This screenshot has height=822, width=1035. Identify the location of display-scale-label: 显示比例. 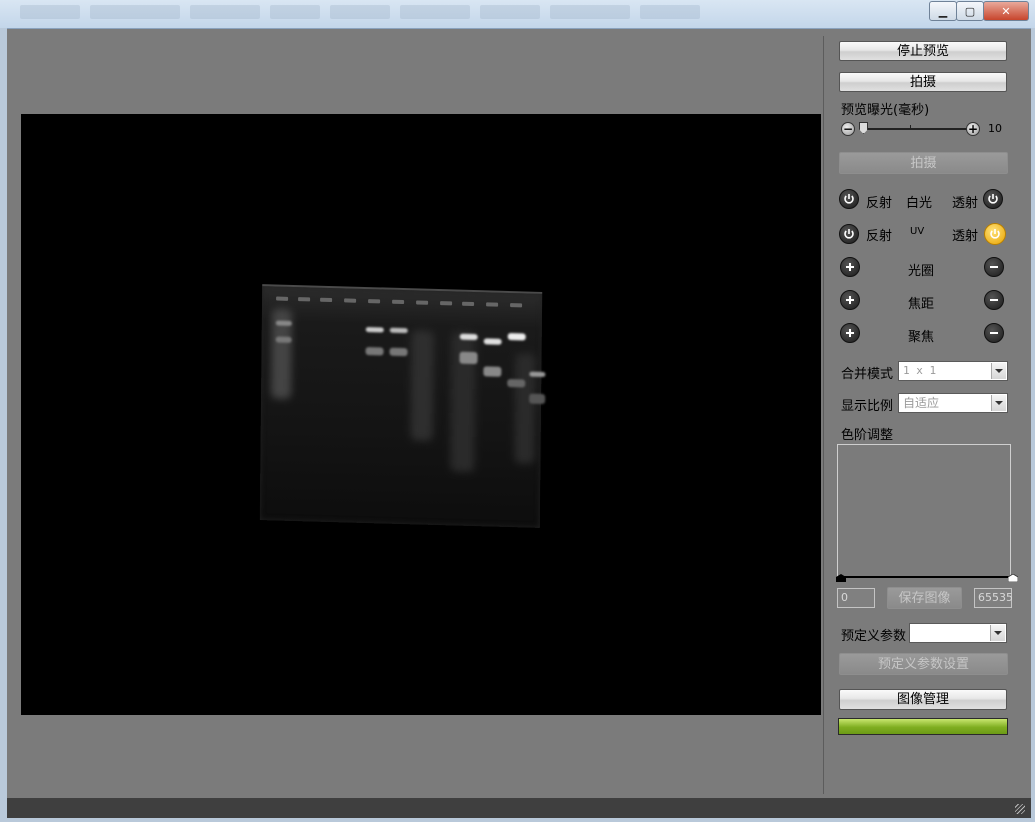
(867, 406).